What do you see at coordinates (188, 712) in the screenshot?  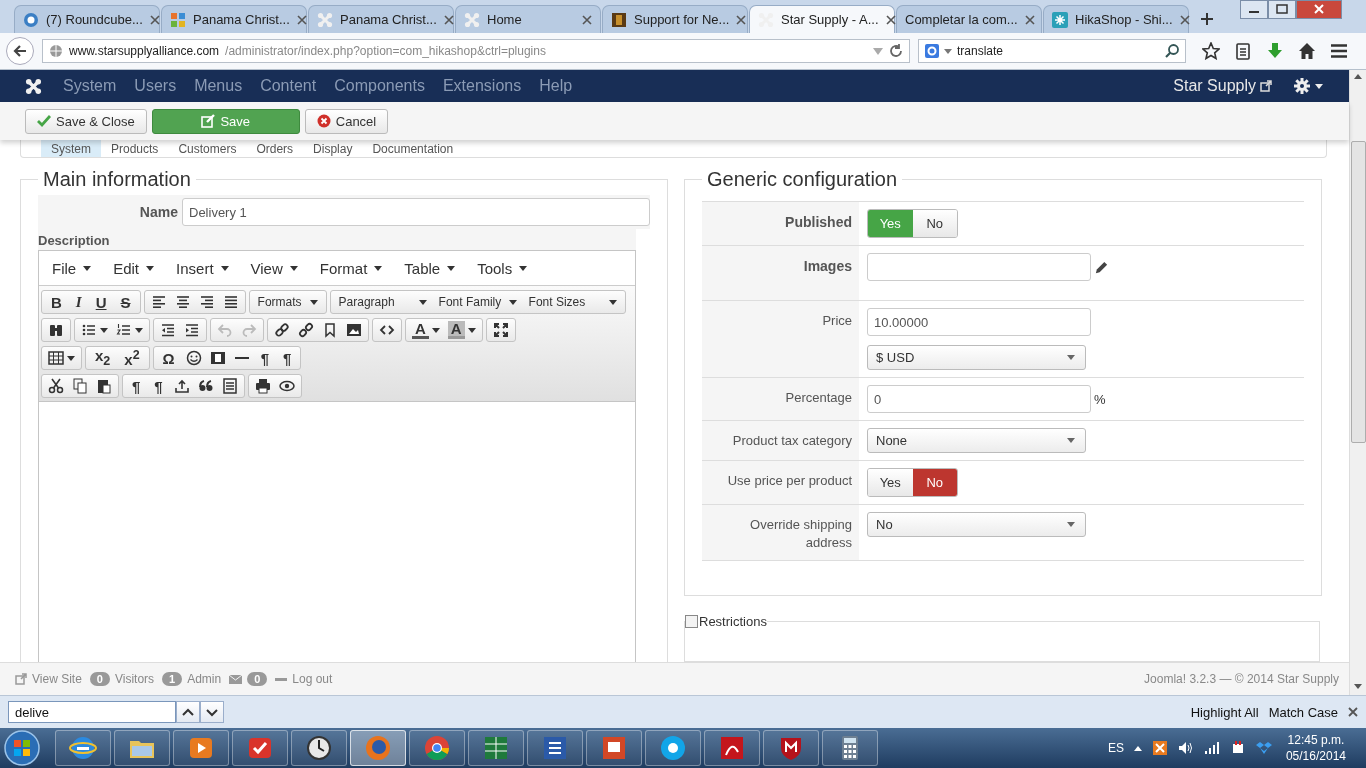 I see `previous-button` at bounding box center [188, 712].